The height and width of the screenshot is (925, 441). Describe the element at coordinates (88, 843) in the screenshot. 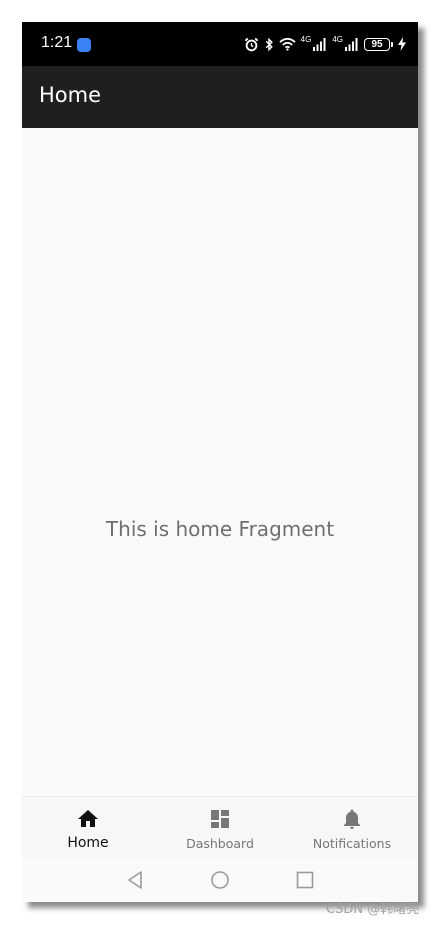

I see `nav-item-label: Home` at that location.